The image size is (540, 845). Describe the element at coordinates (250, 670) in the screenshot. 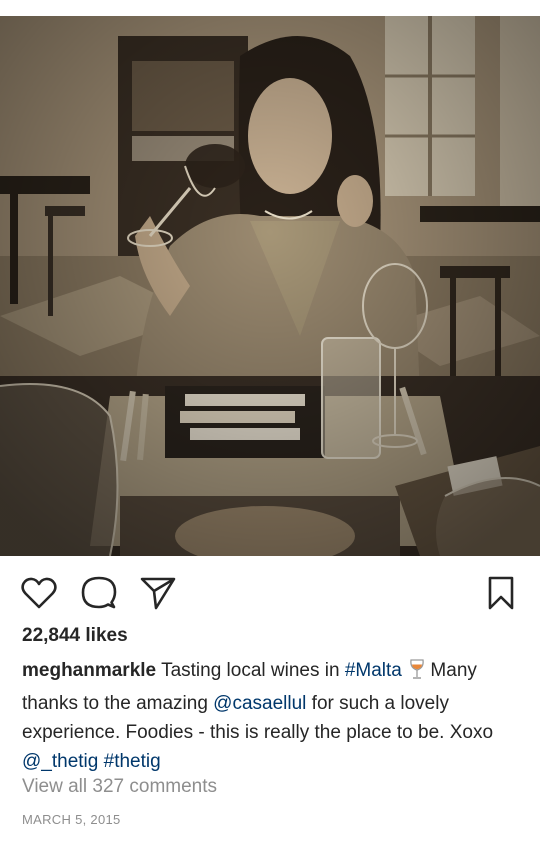

I see `caption-text-1: Tasting local wines in` at that location.